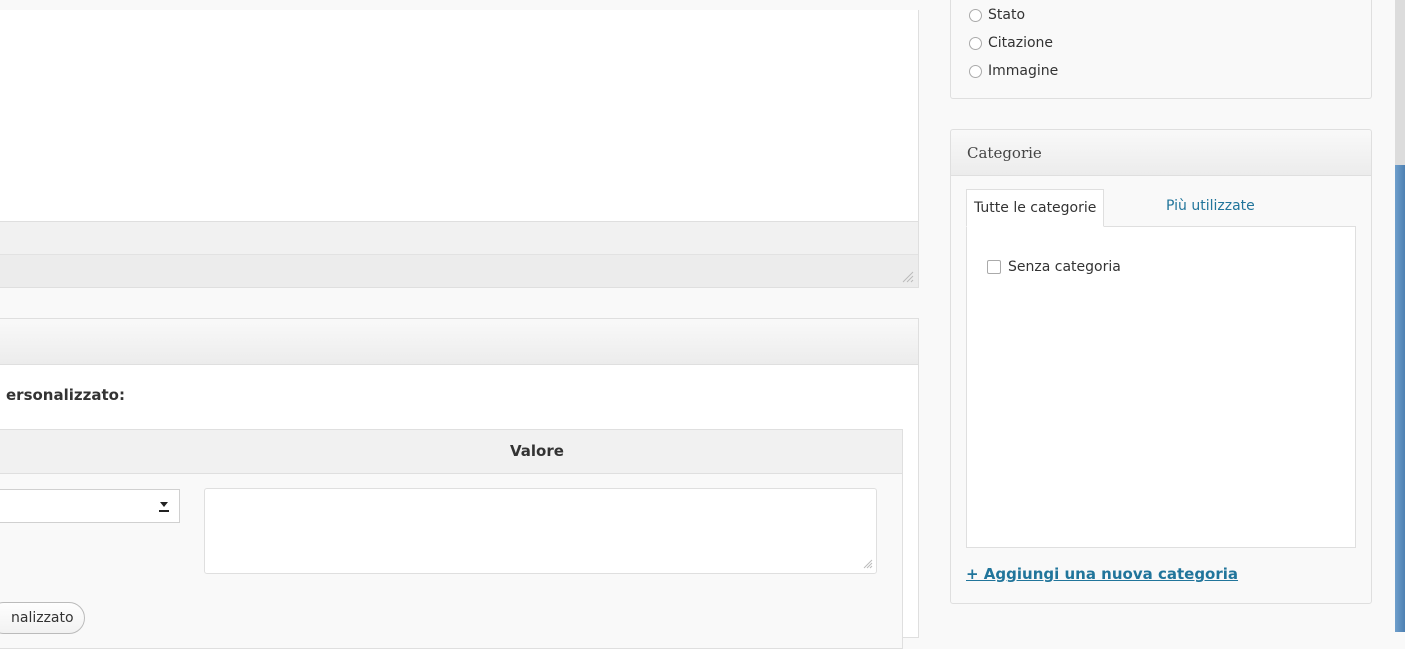  What do you see at coordinates (540, 531) in the screenshot?
I see `custom-field-value-input` at bounding box center [540, 531].